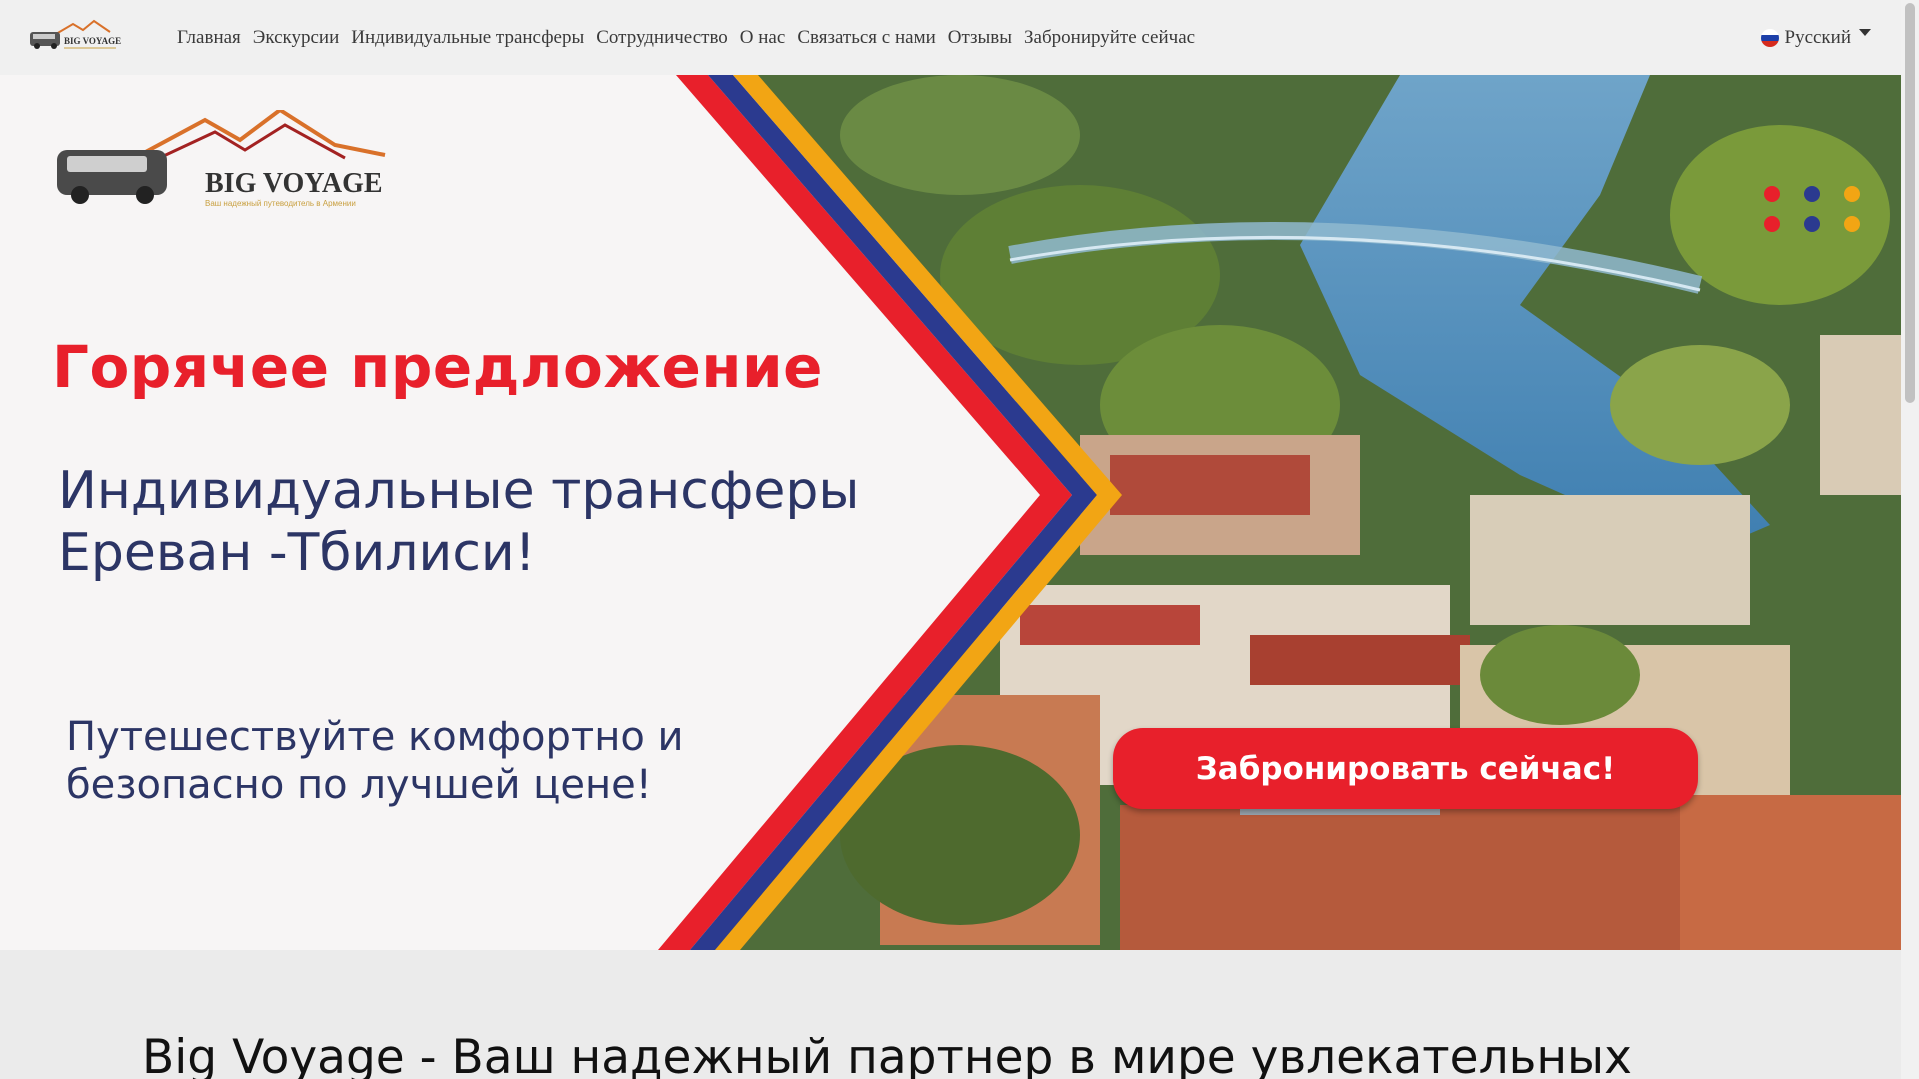 The width and height of the screenshot is (1919, 1079). I want to click on nav-link-home: Главная, so click(212, 38).